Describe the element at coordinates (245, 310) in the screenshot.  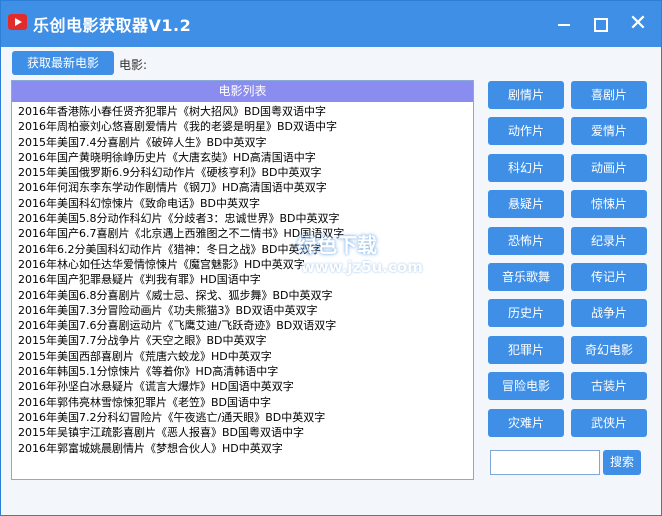
I see `list-item: 2016年美国7.3分冒险动画片《功夫熊猫3》BD双语中英双字` at that location.